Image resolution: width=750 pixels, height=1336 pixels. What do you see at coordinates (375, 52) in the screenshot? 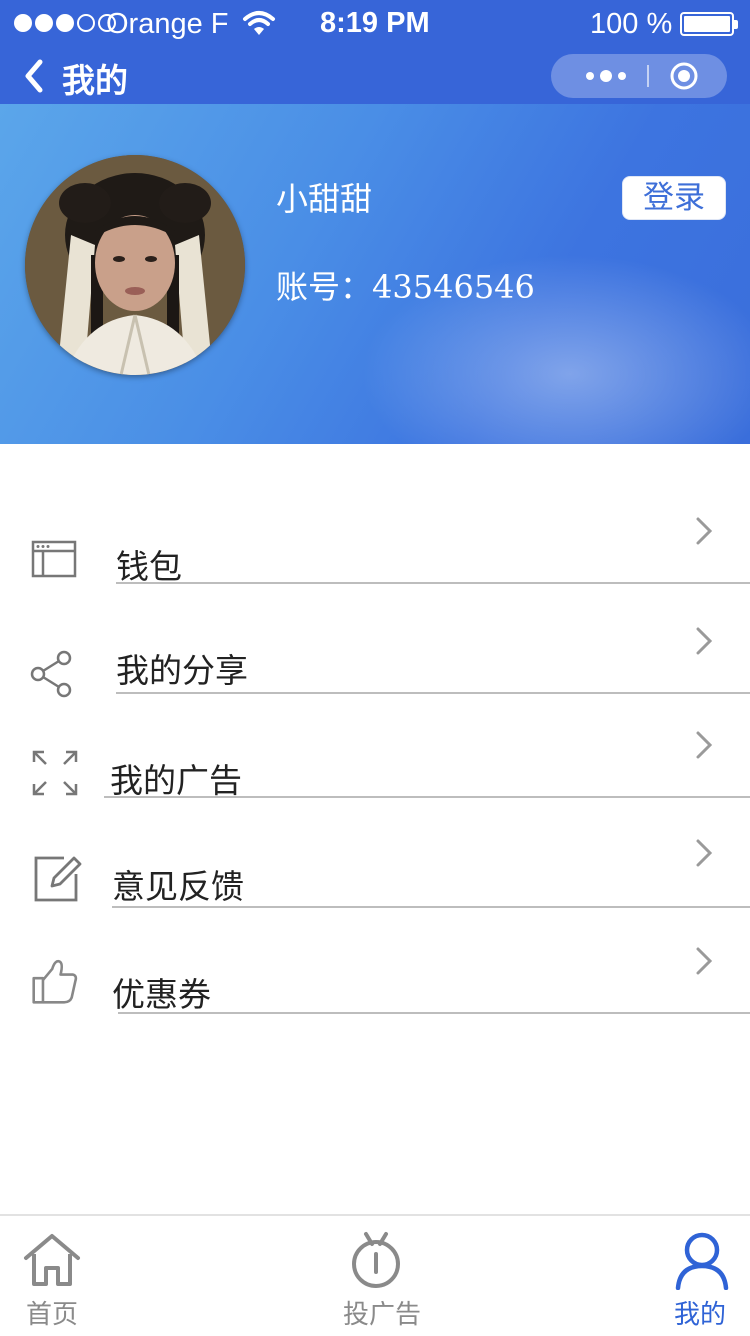
I see `top-bar: Orange F 8:19 PM 100 % 我的` at bounding box center [375, 52].